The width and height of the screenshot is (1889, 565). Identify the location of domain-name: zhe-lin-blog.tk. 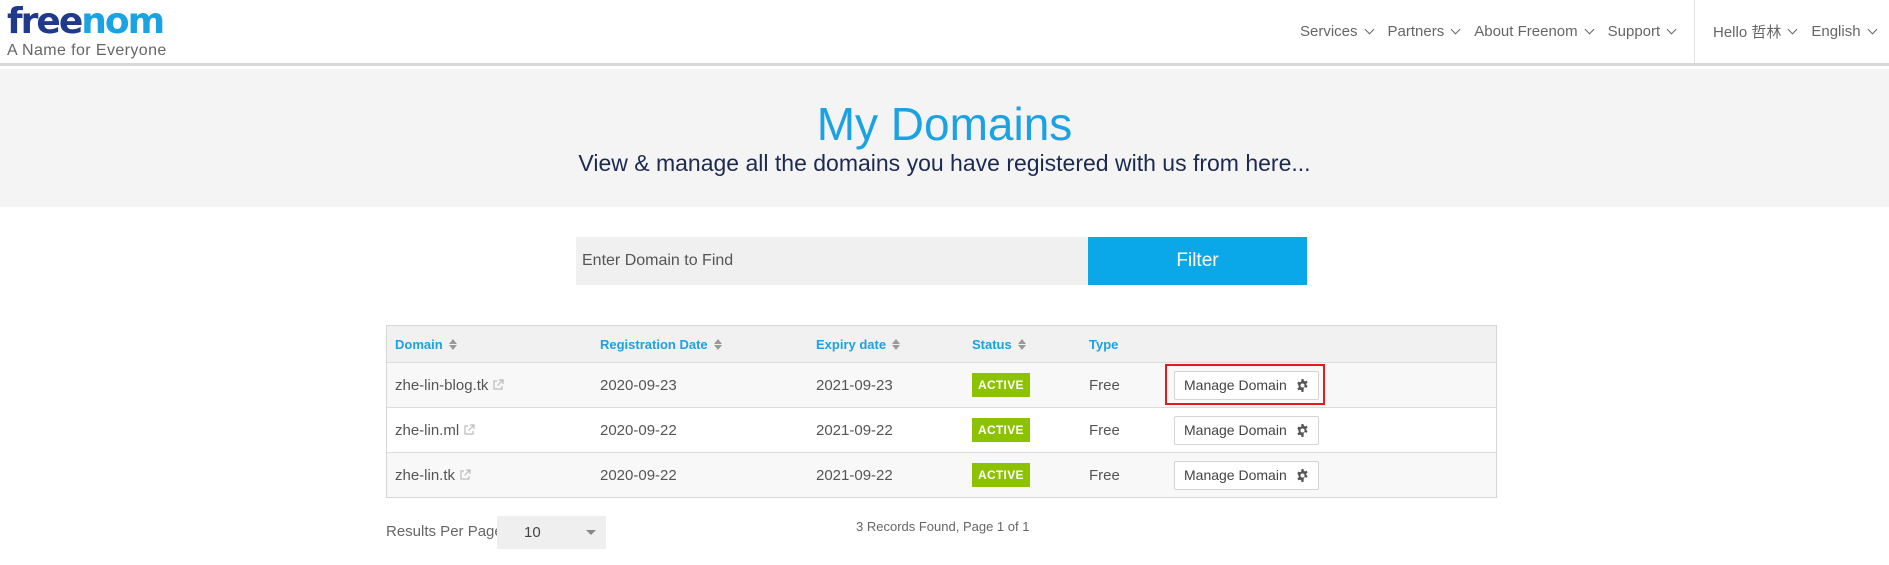
(449, 385).